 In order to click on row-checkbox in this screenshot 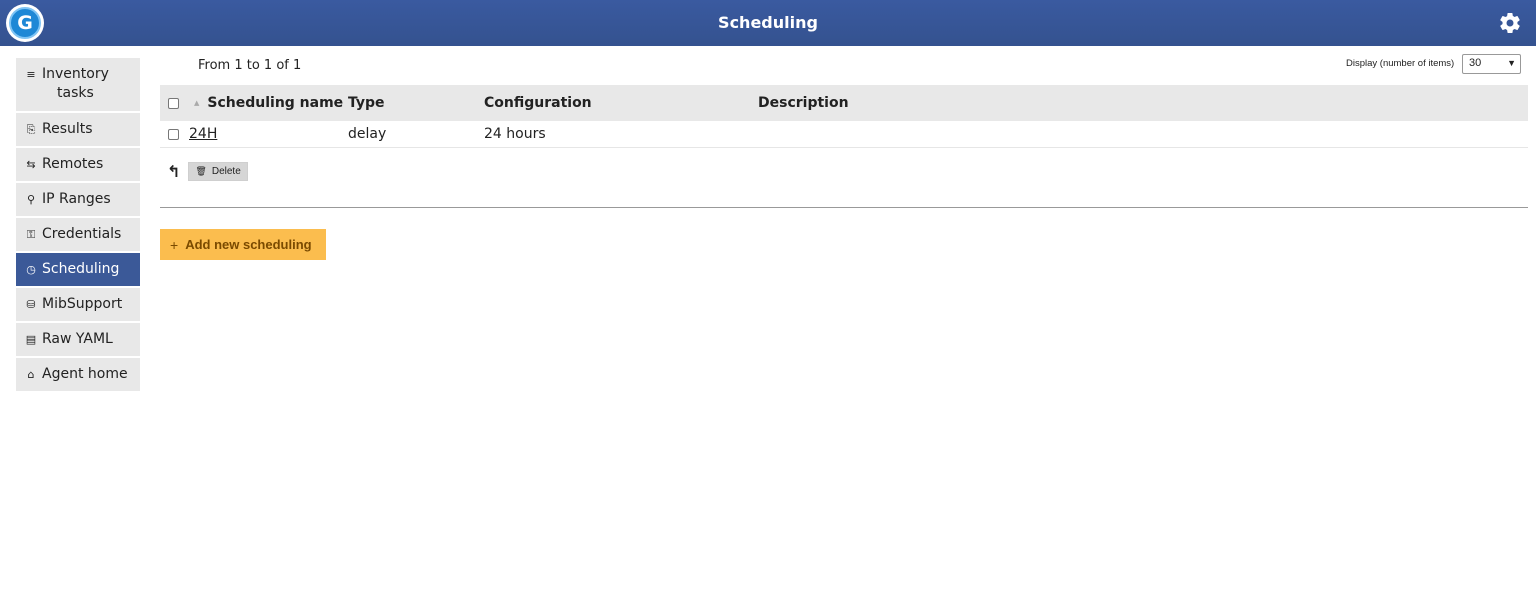, I will do `click(173, 134)`.